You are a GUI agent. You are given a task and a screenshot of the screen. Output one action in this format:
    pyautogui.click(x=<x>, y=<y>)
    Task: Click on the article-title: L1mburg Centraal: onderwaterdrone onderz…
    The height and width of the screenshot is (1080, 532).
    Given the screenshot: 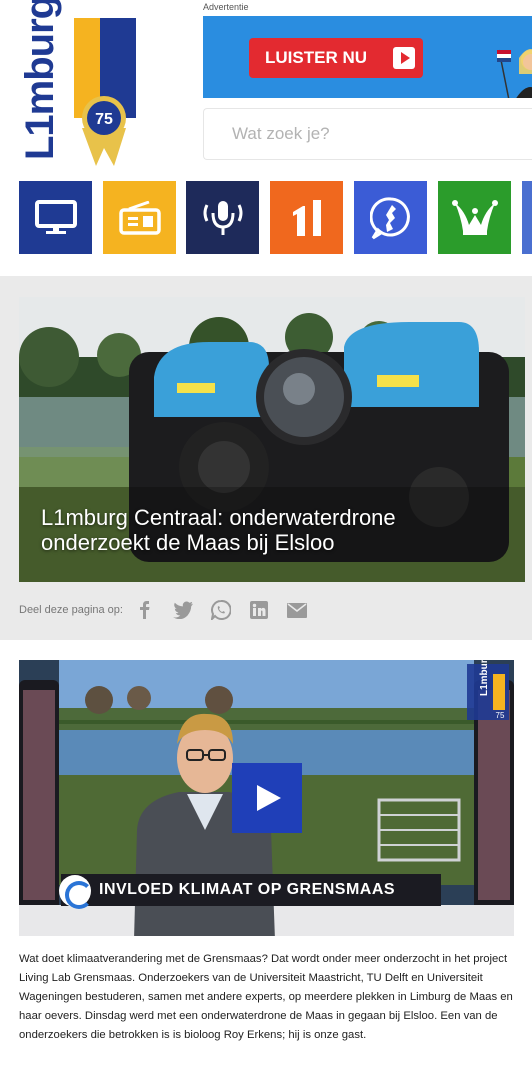 What is the action you would take?
    pyautogui.click(x=271, y=530)
    